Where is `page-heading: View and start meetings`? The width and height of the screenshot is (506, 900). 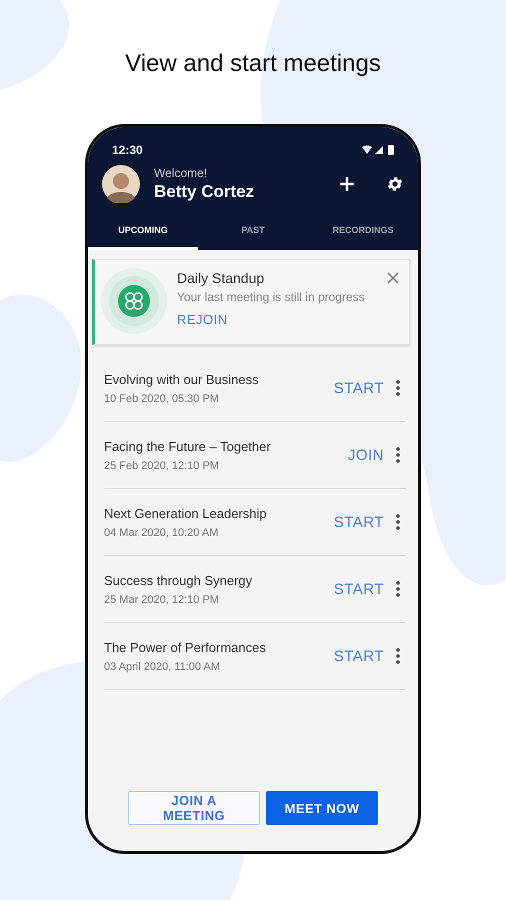 page-heading: View and start meetings is located at coordinates (253, 64).